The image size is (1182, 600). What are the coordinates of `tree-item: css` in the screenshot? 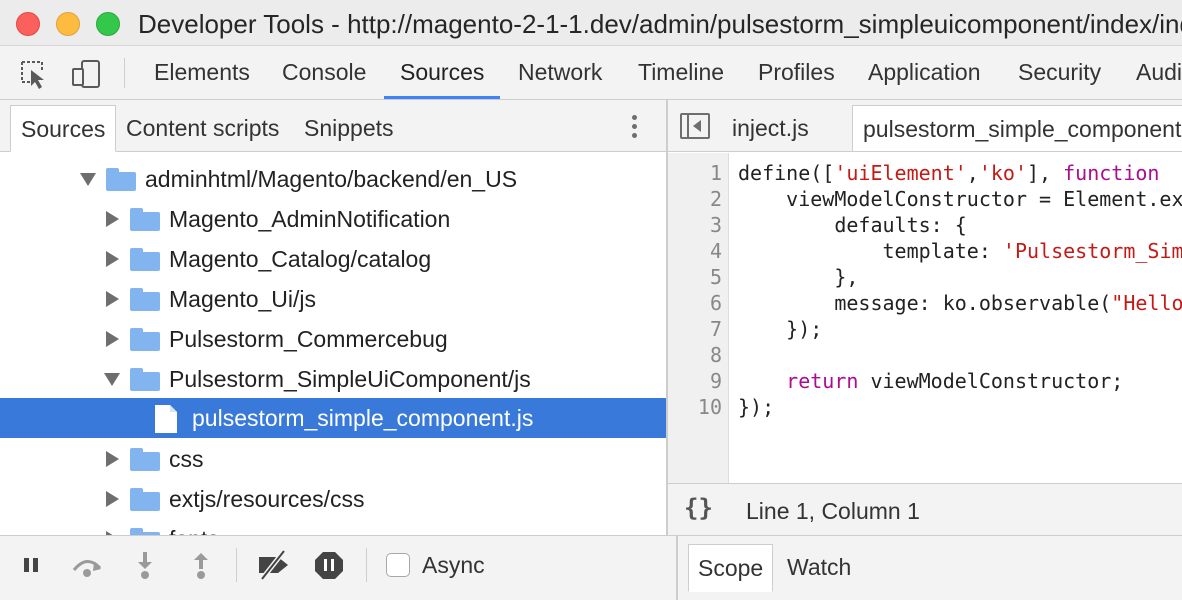 It's located at (333, 459).